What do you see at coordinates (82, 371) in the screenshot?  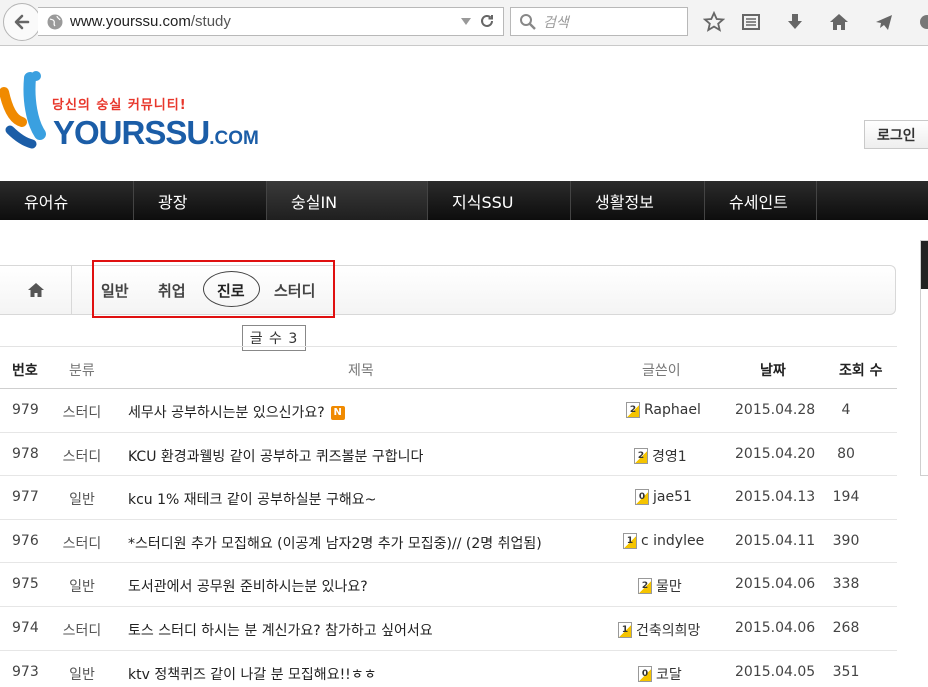 I see `header-category: 분류` at bounding box center [82, 371].